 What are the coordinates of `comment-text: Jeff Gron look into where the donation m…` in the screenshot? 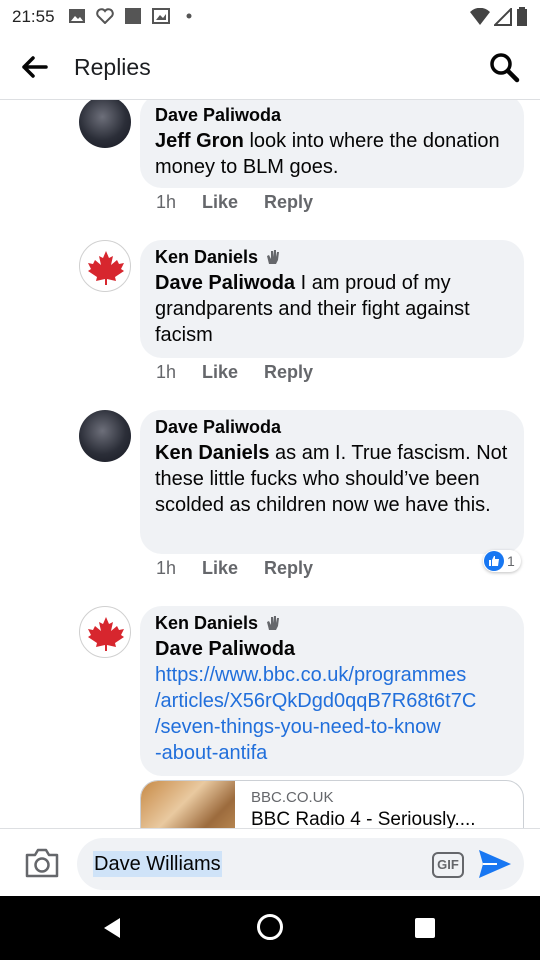 It's located at (331, 154).